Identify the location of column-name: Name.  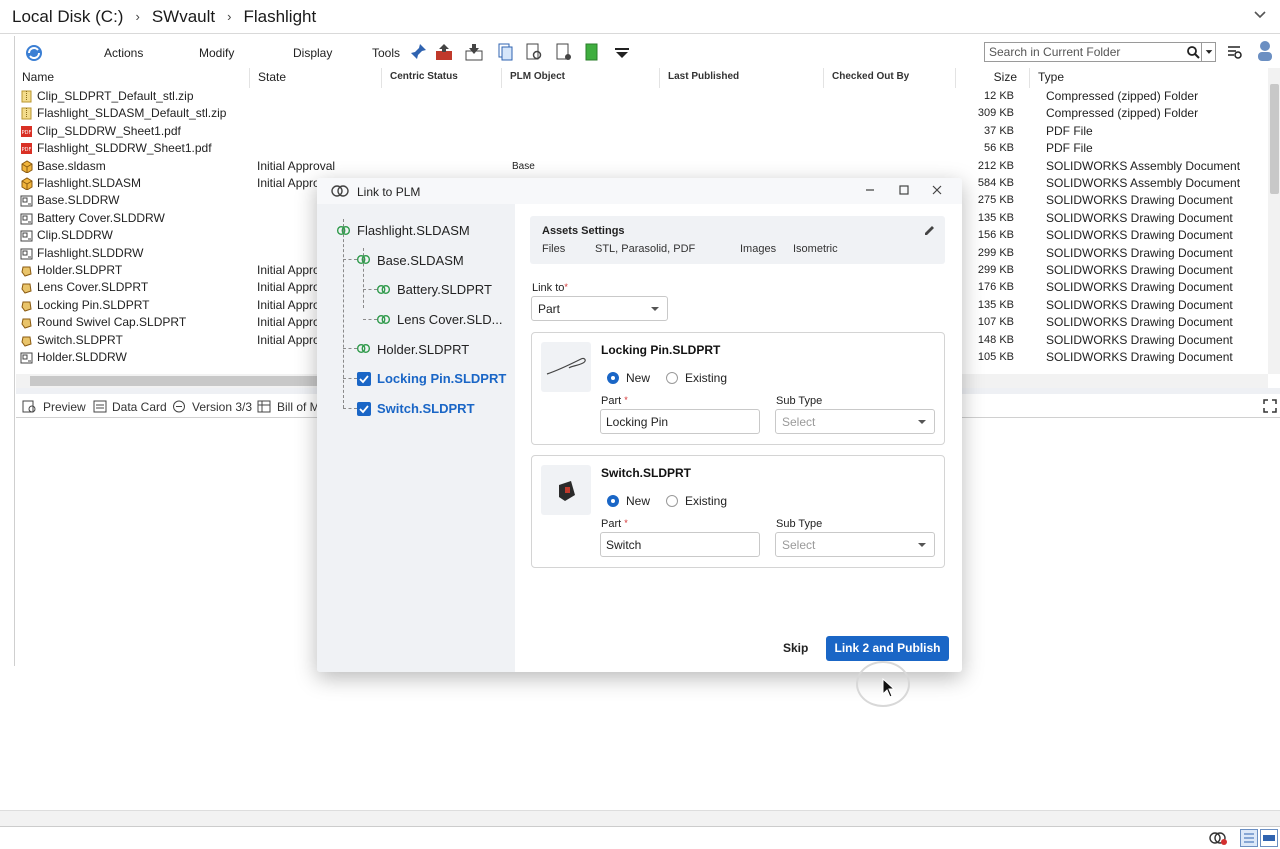
(132, 78).